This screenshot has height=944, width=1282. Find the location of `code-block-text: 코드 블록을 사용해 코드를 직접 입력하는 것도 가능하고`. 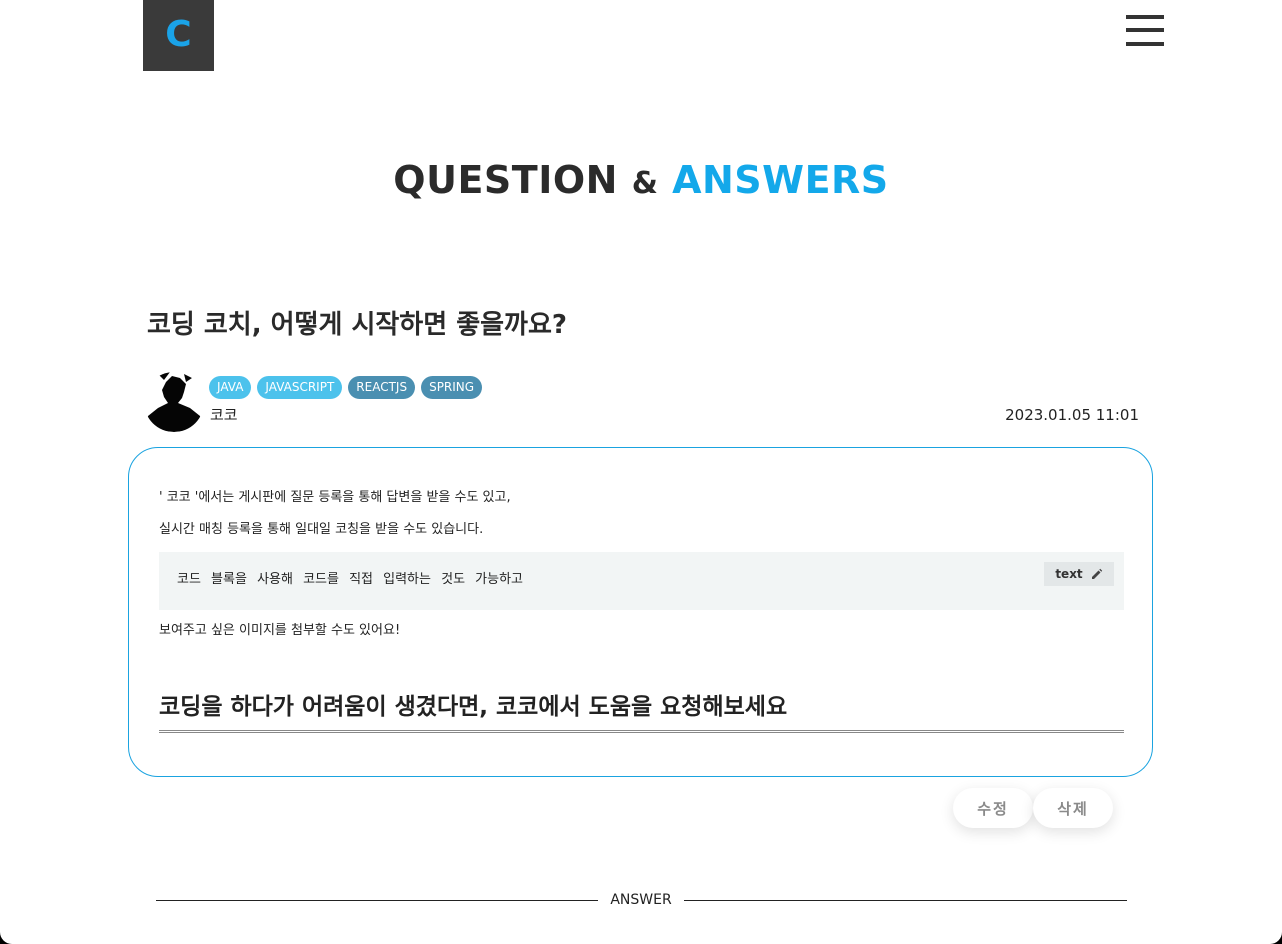

code-block-text: 코드 블록을 사용해 코드를 직접 입력하는 것도 가능하고 is located at coordinates (350, 579).